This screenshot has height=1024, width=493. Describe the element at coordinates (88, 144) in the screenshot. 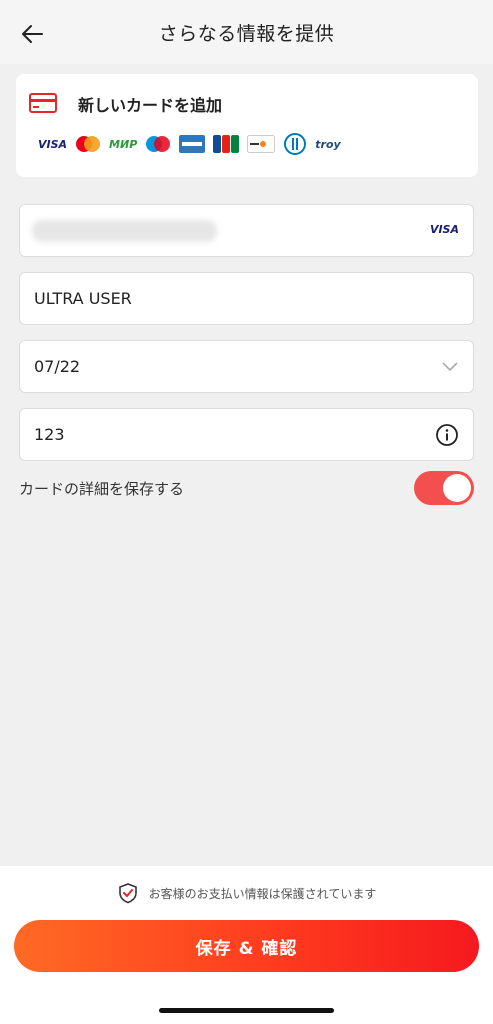

I see `mastercard-logo` at that location.